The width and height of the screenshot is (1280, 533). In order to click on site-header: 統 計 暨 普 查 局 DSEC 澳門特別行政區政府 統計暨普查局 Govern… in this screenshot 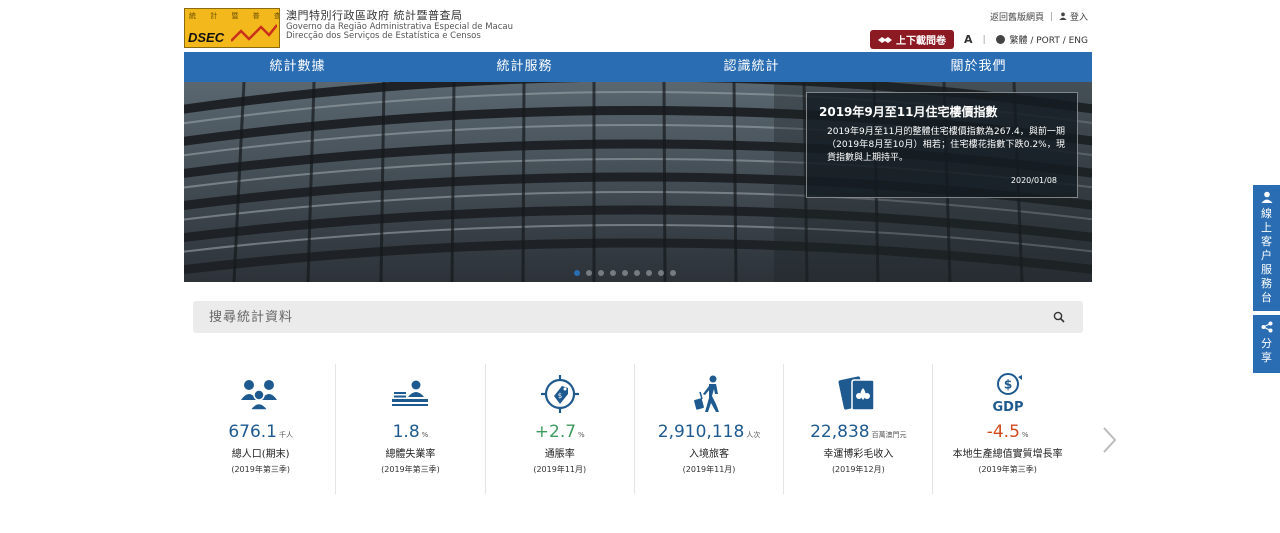, I will do `click(638, 29)`.